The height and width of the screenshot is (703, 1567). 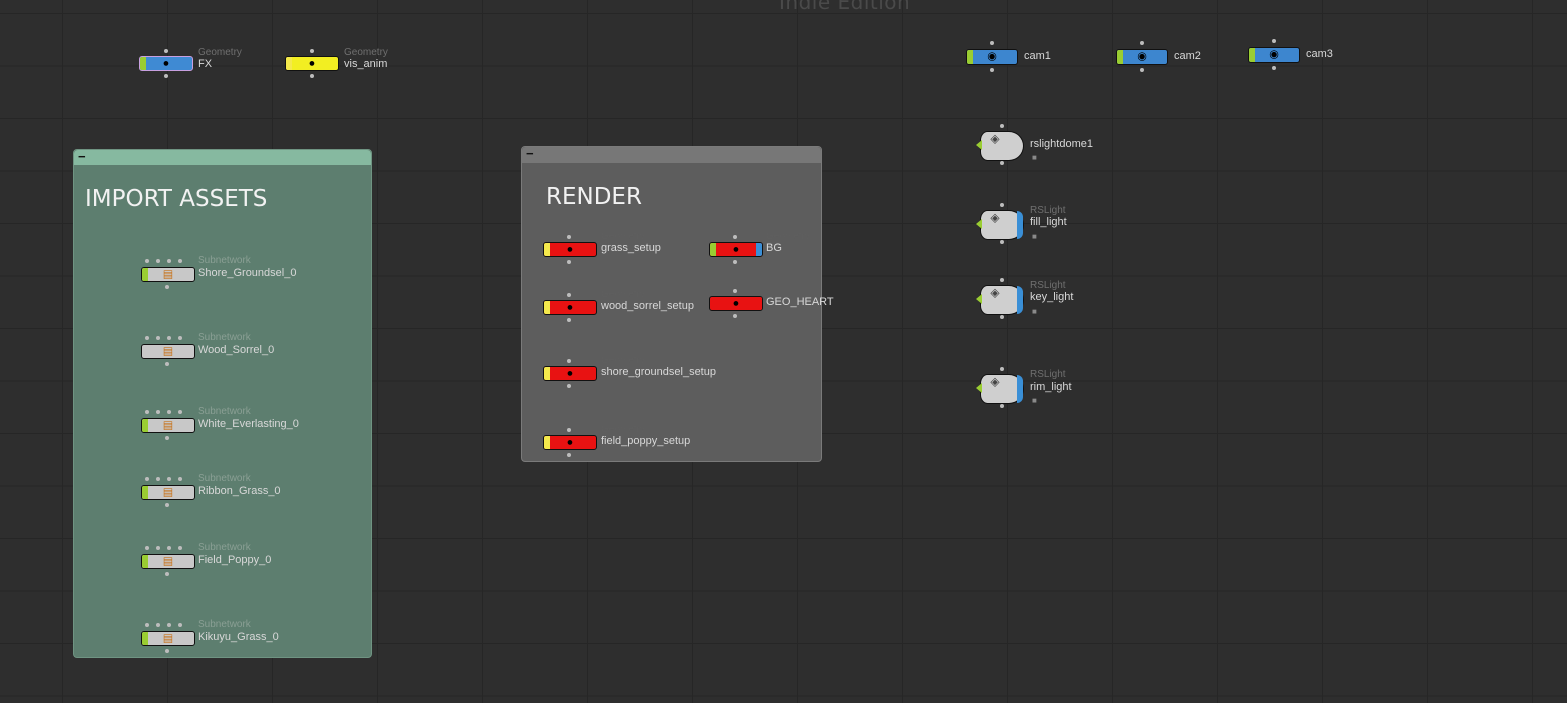 What do you see at coordinates (645, 441) in the screenshot?
I see `node-name-label: field_poppy_setup` at bounding box center [645, 441].